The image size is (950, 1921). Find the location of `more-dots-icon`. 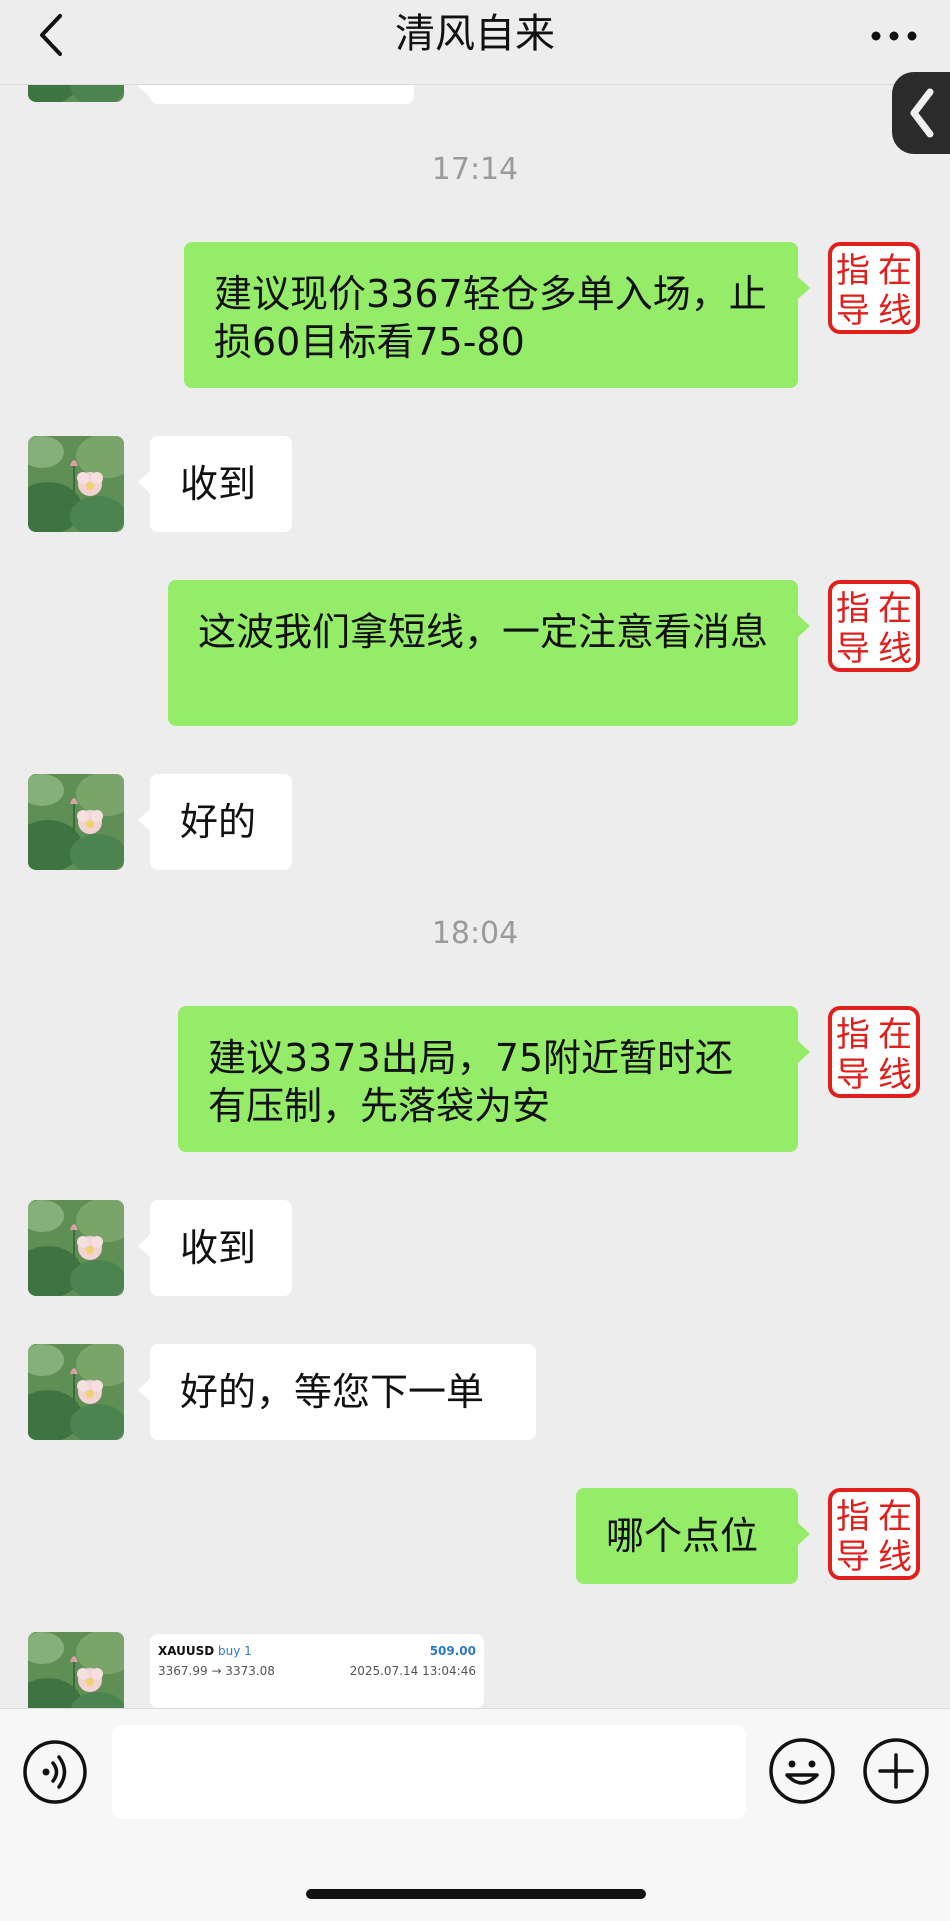

more-dots-icon is located at coordinates (894, 36).